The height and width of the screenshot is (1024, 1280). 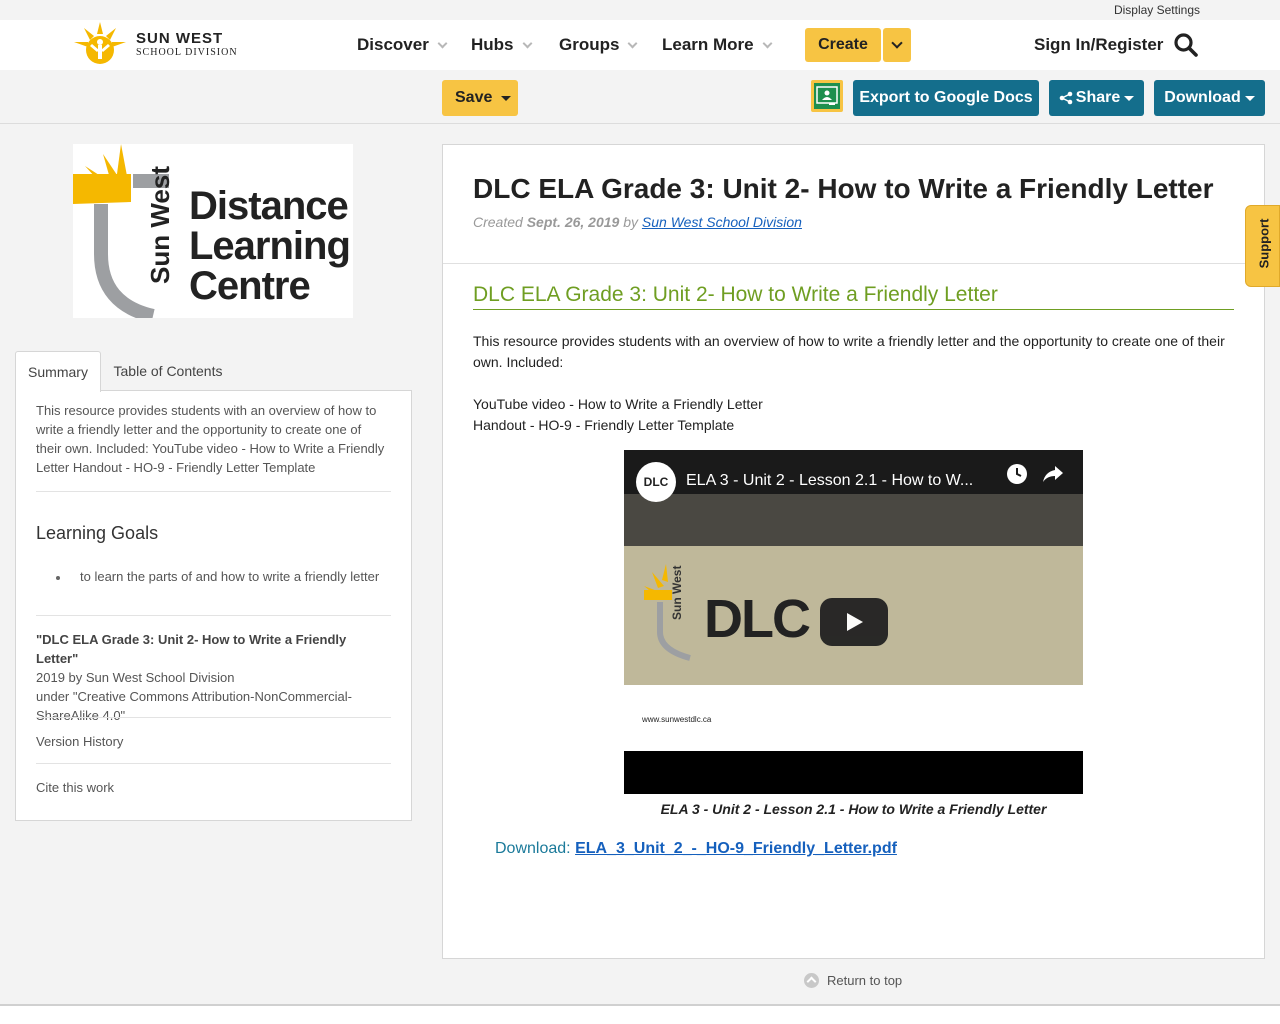 What do you see at coordinates (168, 371) in the screenshot?
I see `tab-table-of-contents: Table of Contents` at bounding box center [168, 371].